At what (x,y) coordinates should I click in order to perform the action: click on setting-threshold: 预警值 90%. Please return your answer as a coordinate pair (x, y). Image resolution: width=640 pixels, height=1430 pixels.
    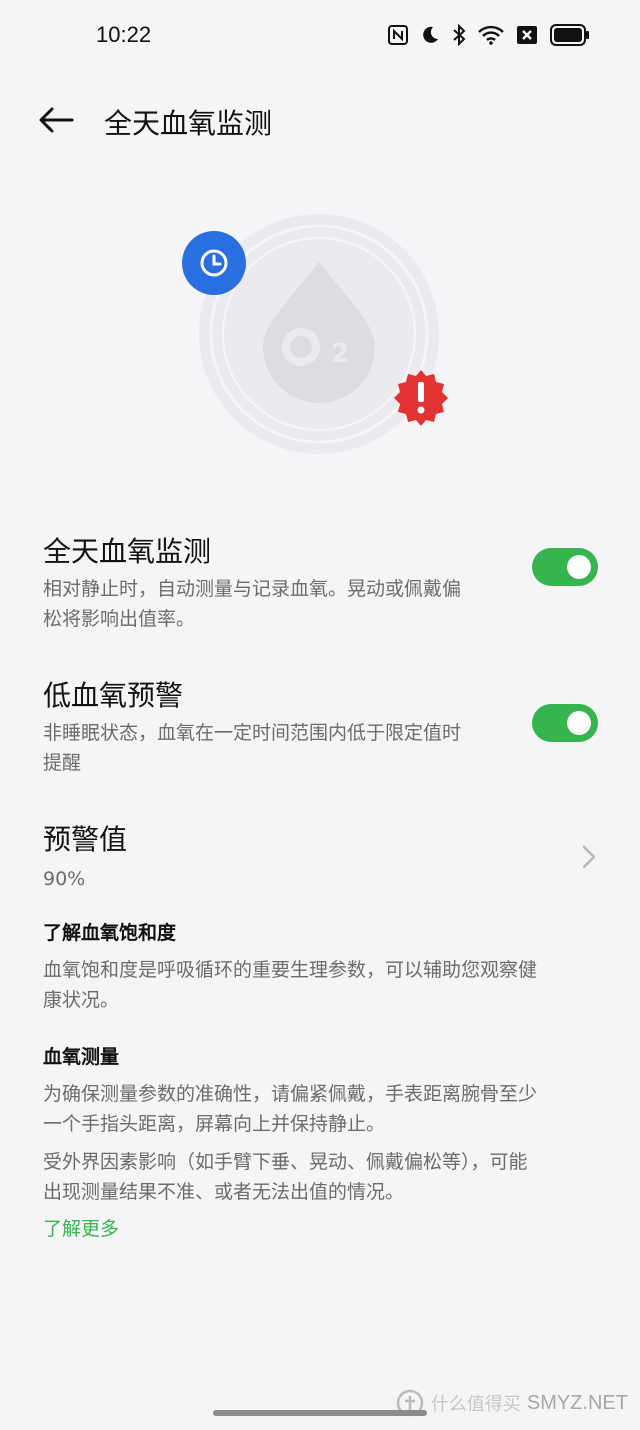
    Looking at the image, I should click on (320, 858).